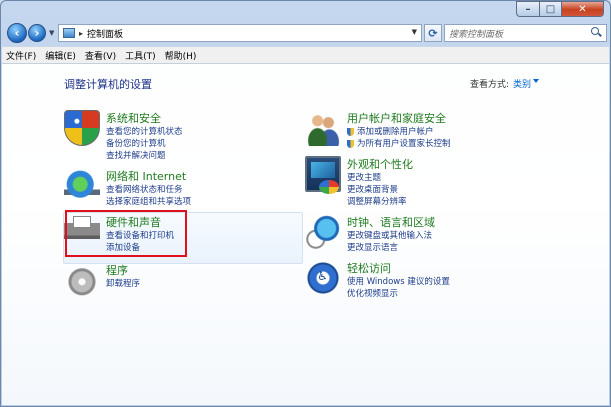  I want to click on search-input: 搜索控制面板, so click(518, 33).